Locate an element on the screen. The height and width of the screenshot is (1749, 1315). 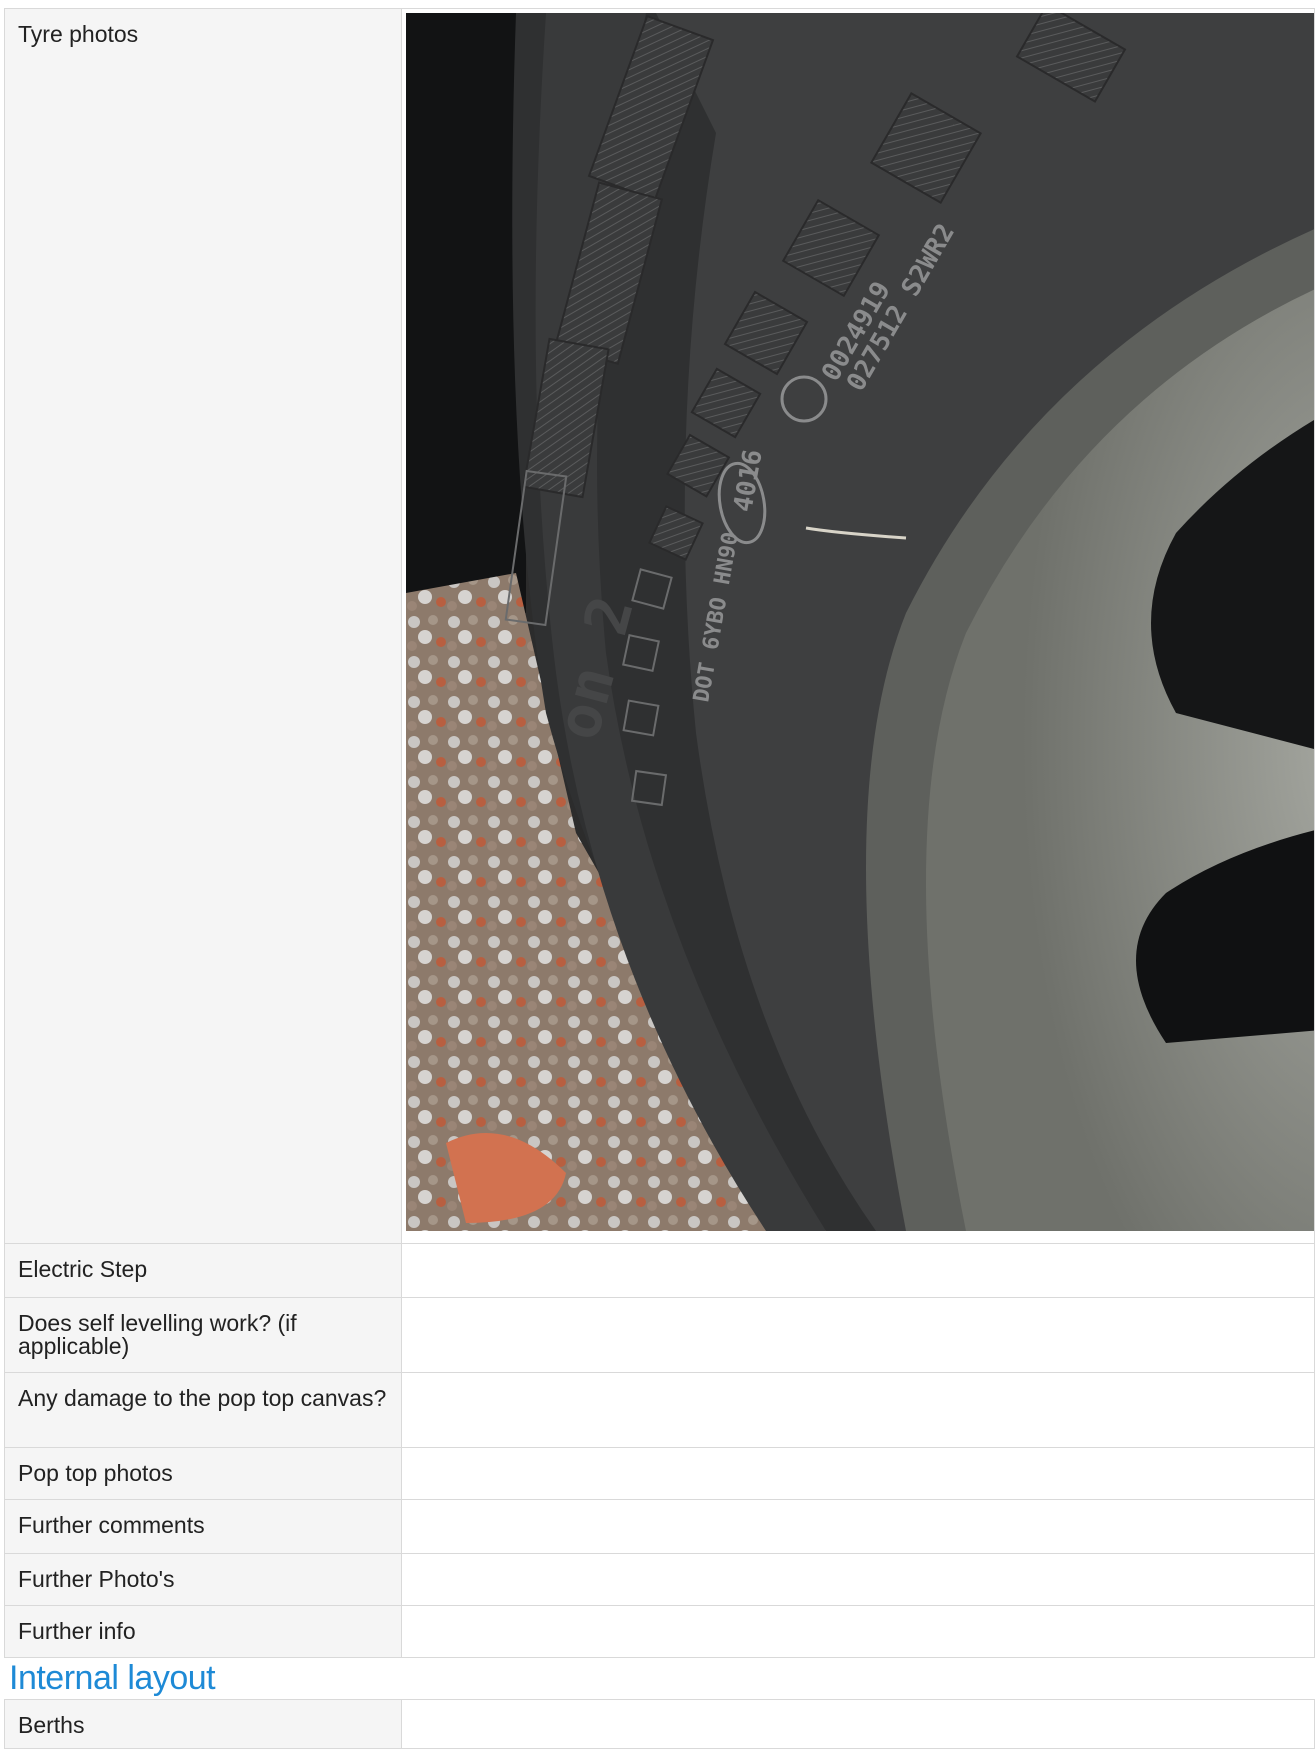
row-value-berths is located at coordinates (858, 1724).